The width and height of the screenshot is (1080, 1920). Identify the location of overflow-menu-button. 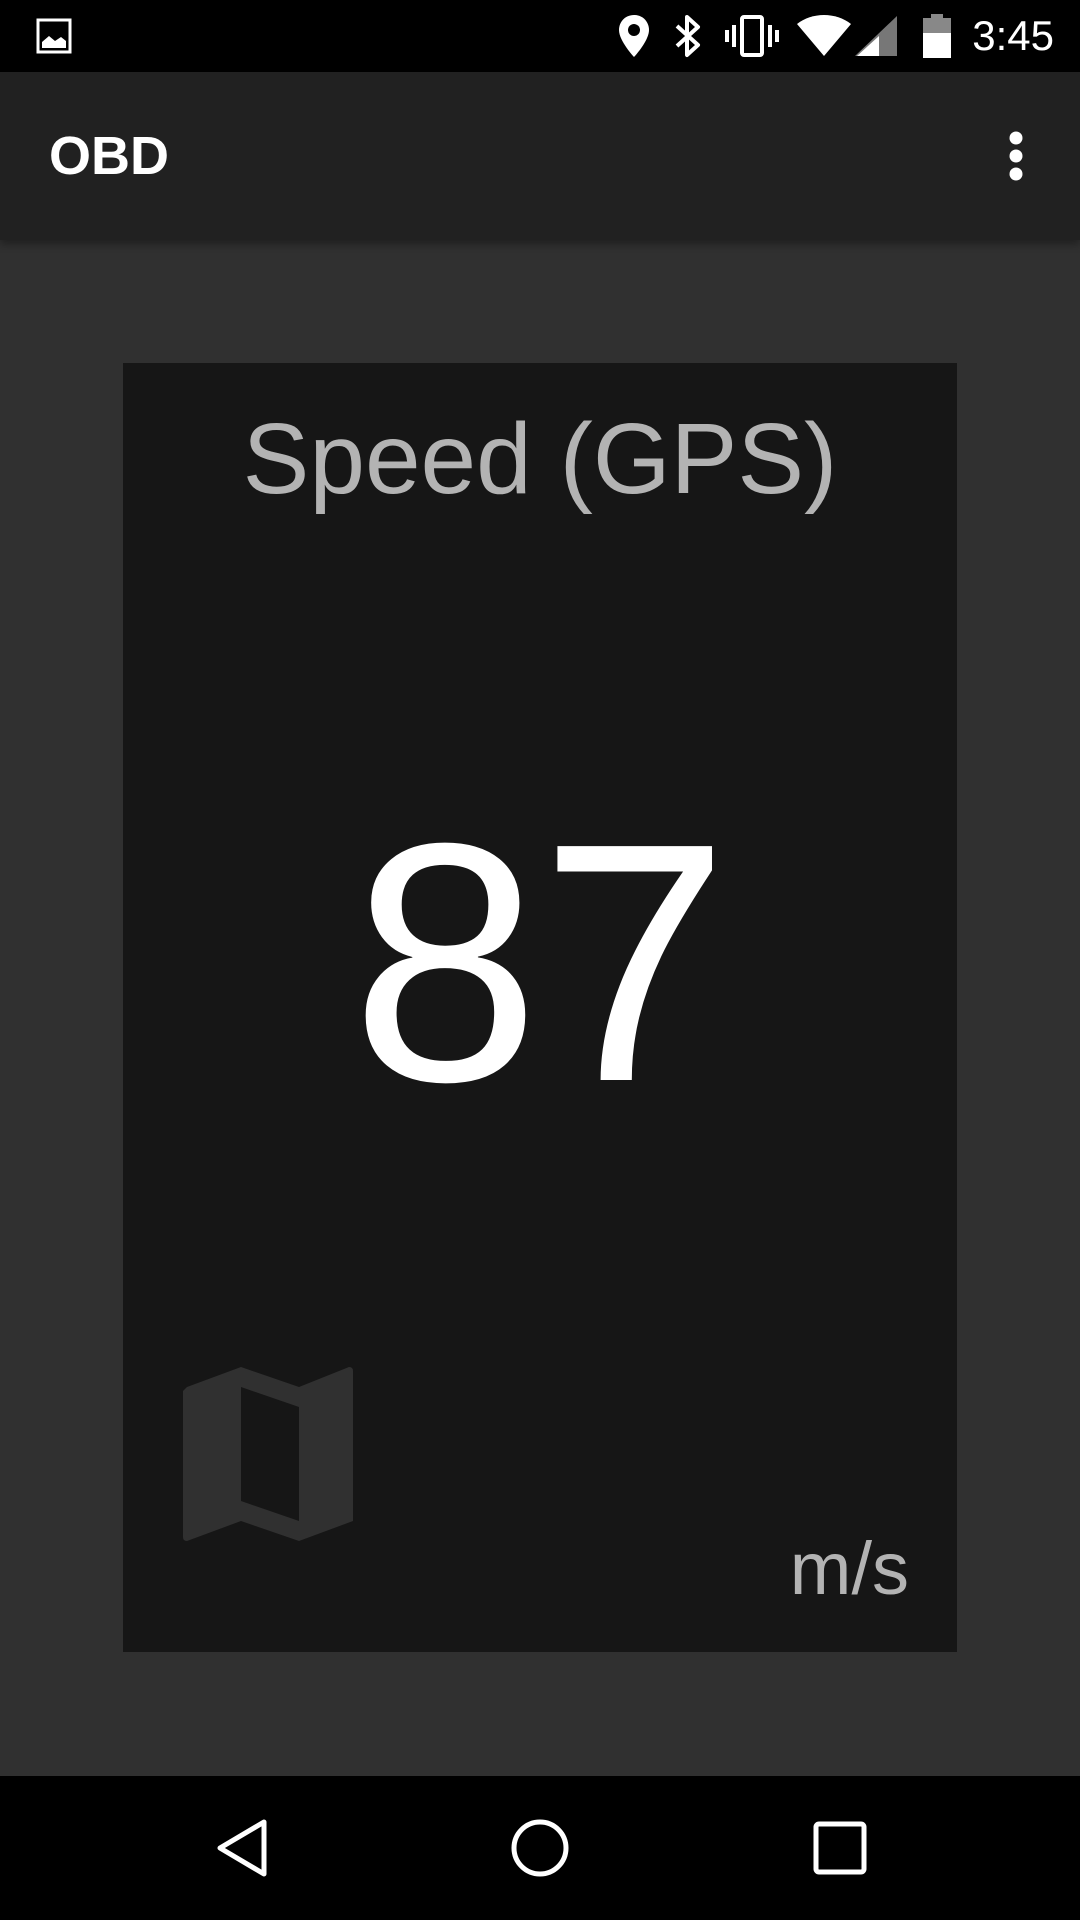
(1016, 156).